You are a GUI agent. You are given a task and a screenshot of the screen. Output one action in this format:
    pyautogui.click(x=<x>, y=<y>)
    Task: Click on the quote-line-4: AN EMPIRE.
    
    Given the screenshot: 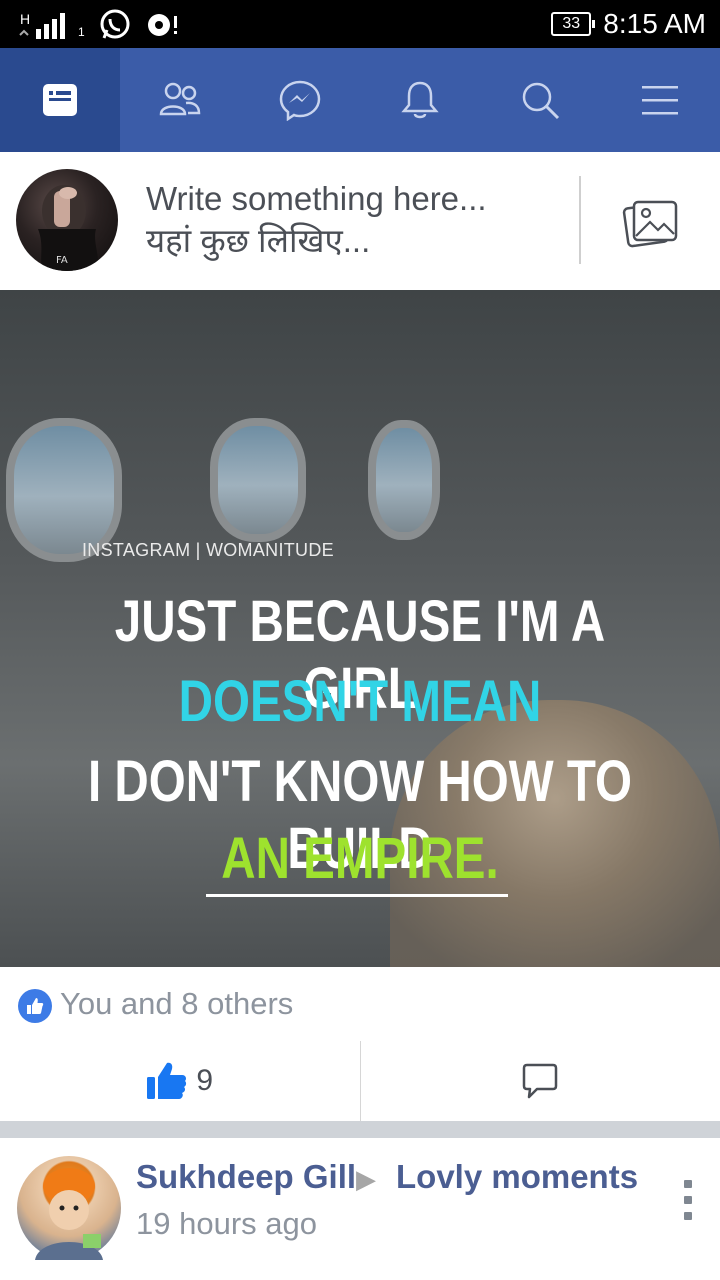 What is the action you would take?
    pyautogui.click(x=360, y=858)
    